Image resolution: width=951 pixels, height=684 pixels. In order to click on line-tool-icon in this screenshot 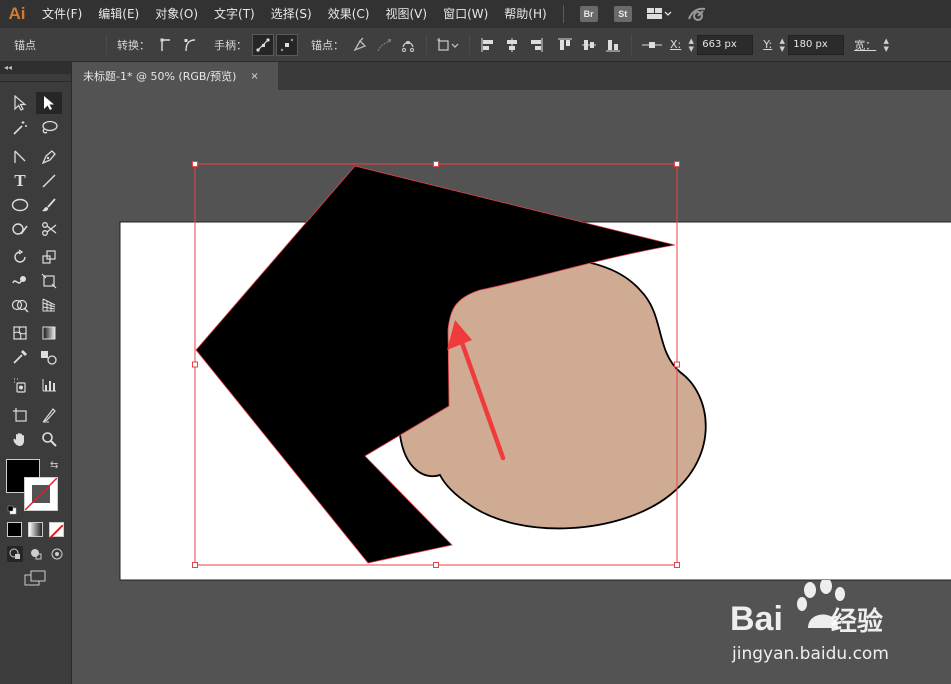, I will do `click(49, 181)`.